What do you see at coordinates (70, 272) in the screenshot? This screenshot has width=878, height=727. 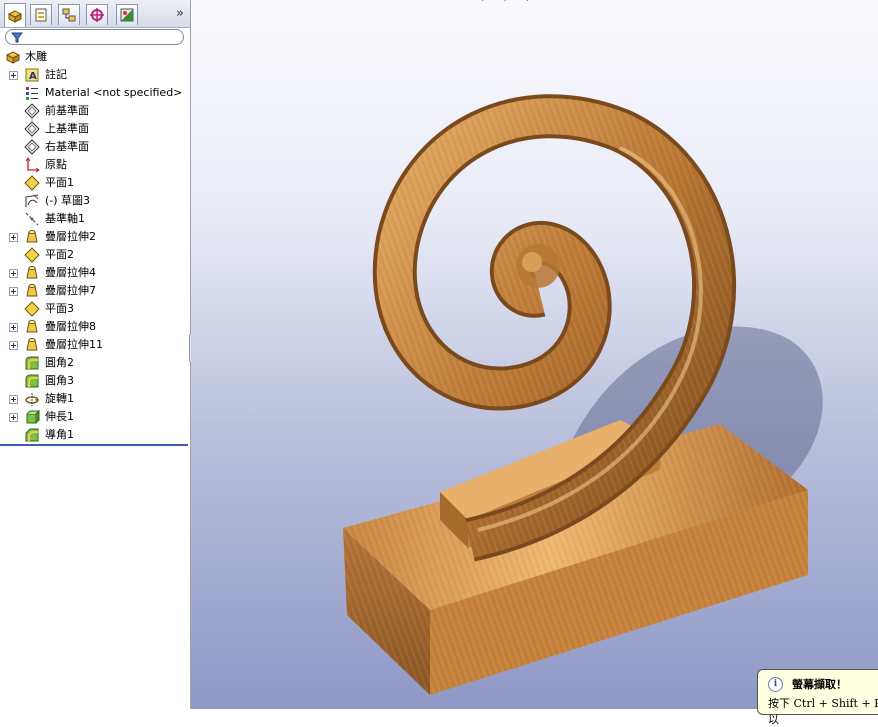 I see `tree-item-label: 疊層拉伸4` at bounding box center [70, 272].